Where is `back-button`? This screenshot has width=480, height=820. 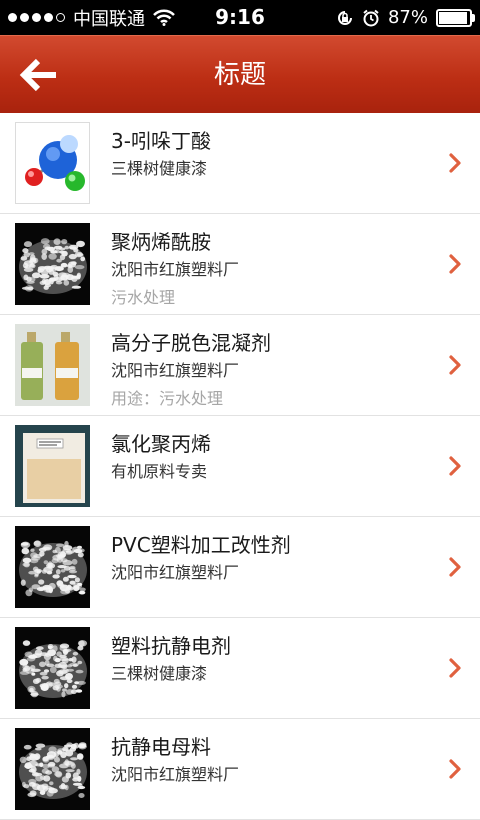
back-button is located at coordinates (39, 75).